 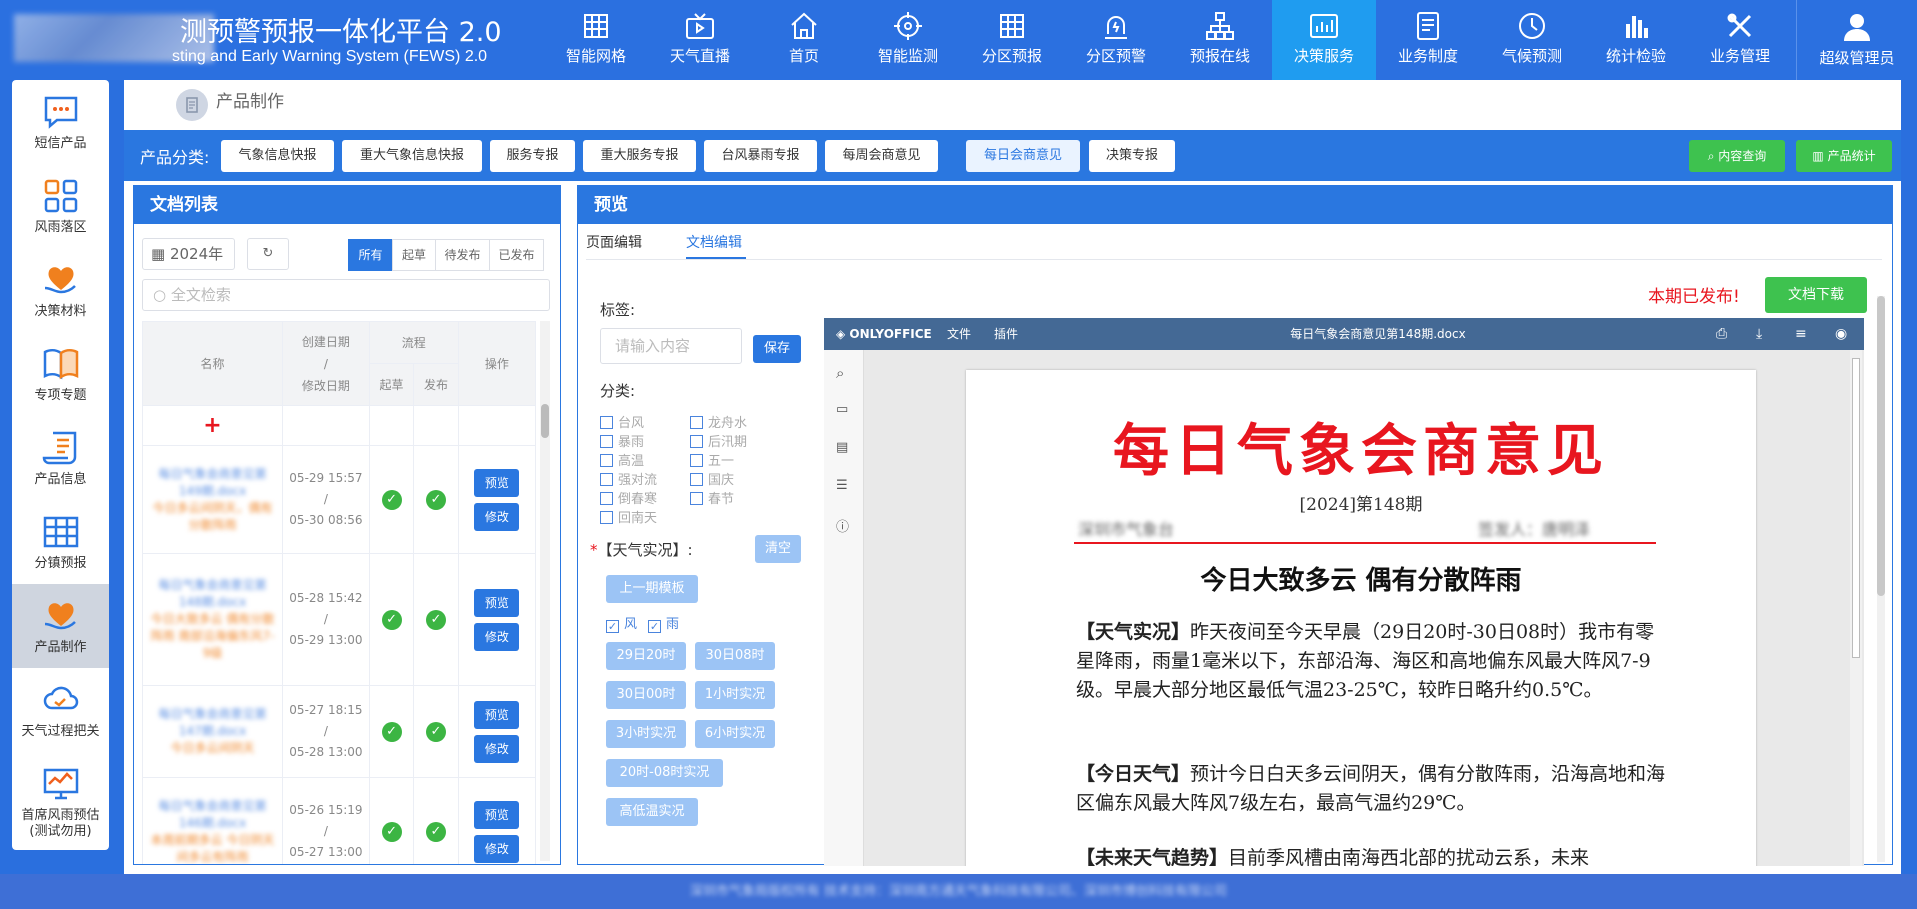 I want to click on sidebar-item-topics: 专项专题, so click(x=60, y=374).